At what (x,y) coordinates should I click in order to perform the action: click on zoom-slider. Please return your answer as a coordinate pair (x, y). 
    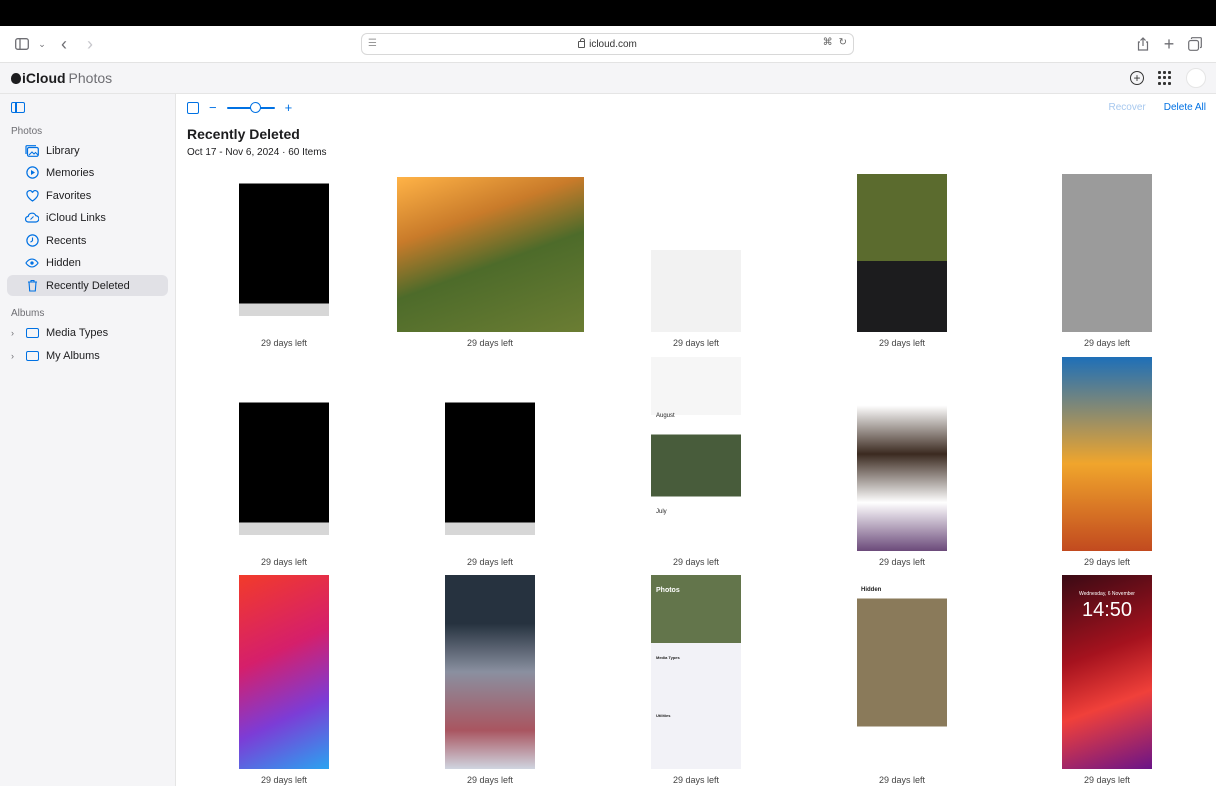
    Looking at the image, I should click on (250, 107).